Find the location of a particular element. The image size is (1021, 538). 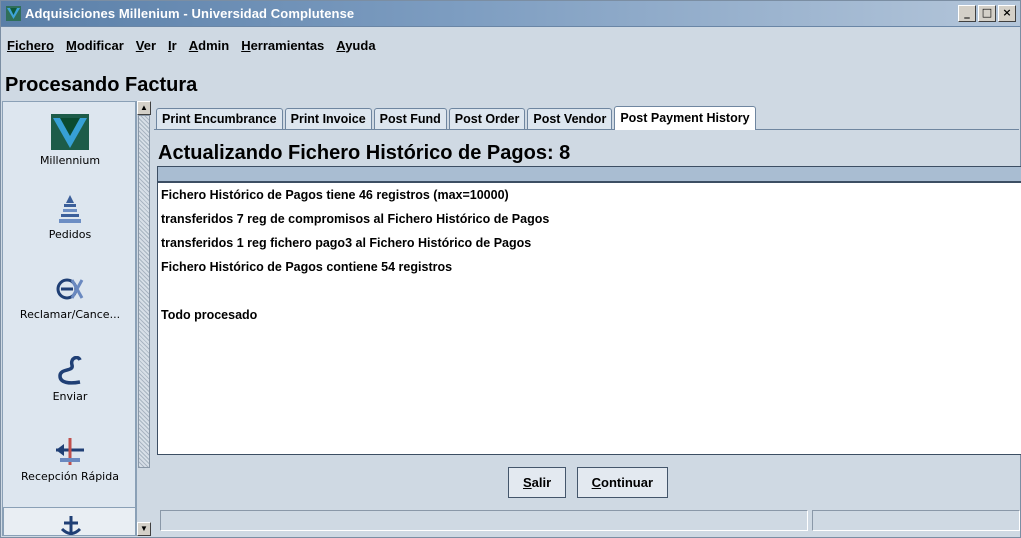

continuar-button-label: Continuar is located at coordinates (622, 482).